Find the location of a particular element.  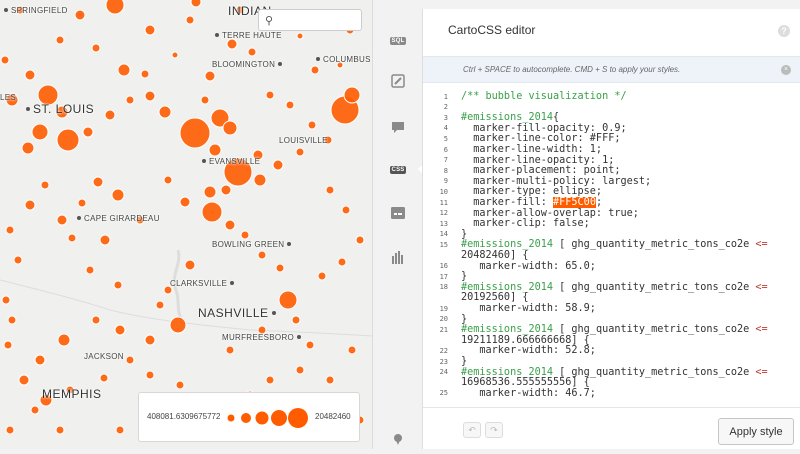

wizard-tab is located at coordinates (398, 81).